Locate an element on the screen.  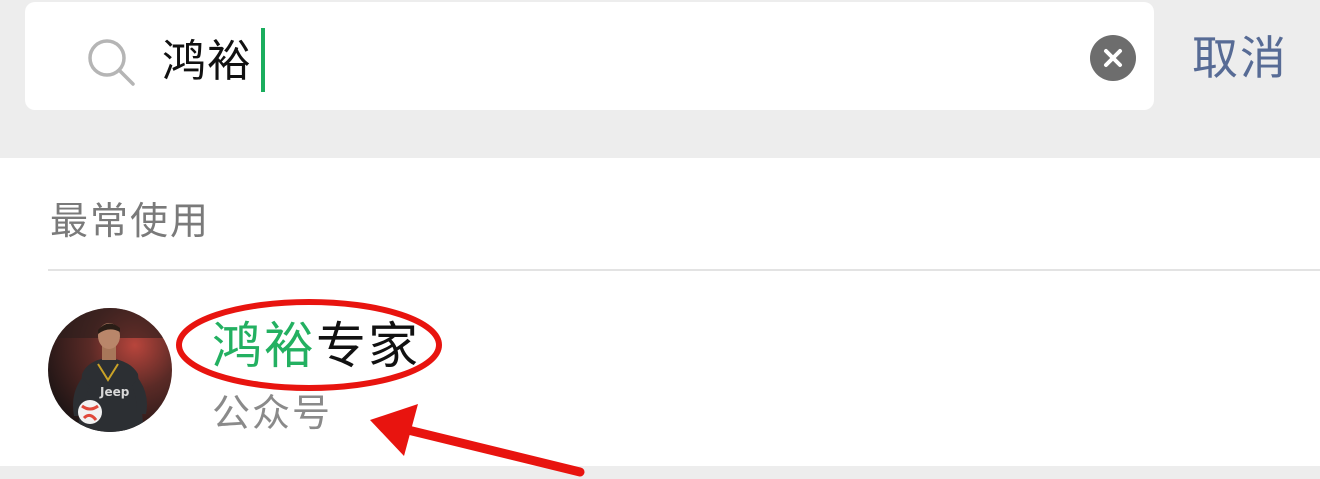
result-name: 鸿裕专家 is located at coordinates (316, 346).